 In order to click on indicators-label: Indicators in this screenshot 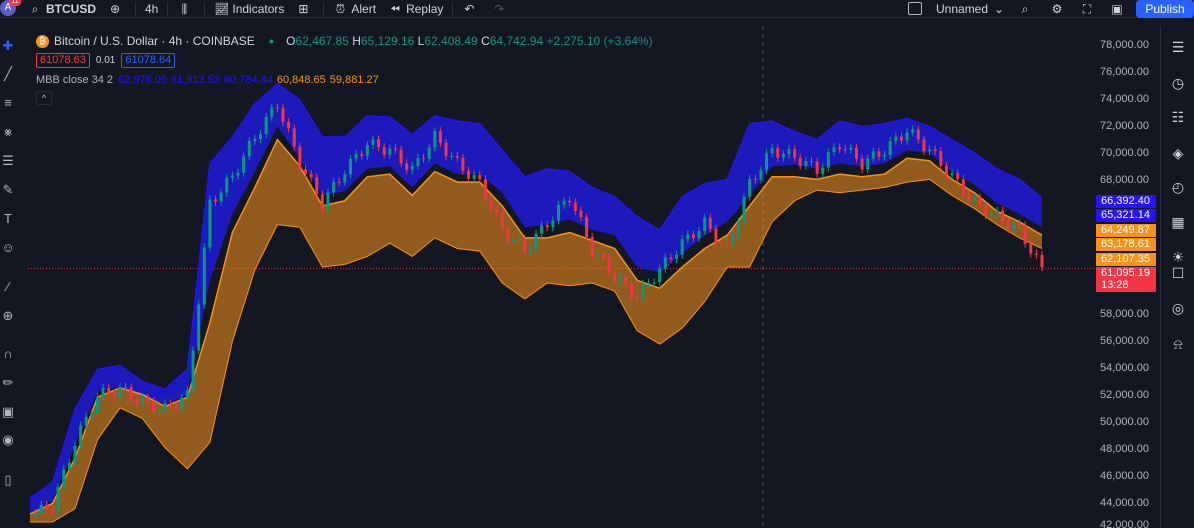, I will do `click(258, 8)`.